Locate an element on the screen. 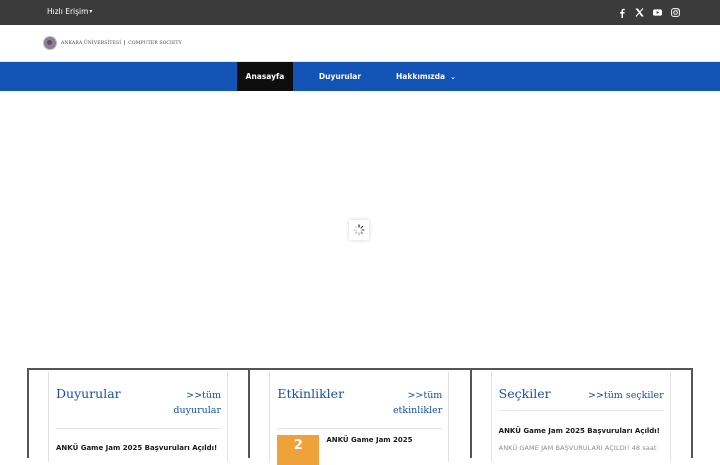 The image size is (720, 465). site-logo: ANKARA ÜNİVERSİTESİ COMPUTER SOCIETY is located at coordinates (112, 43).